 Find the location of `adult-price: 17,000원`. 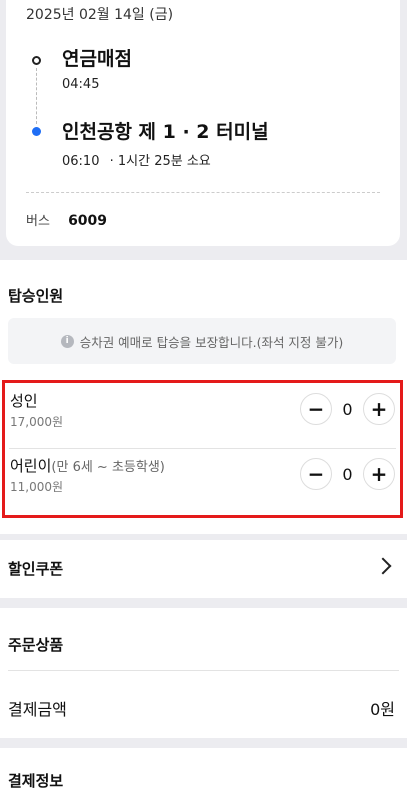

adult-price: 17,000원 is located at coordinates (37, 422).